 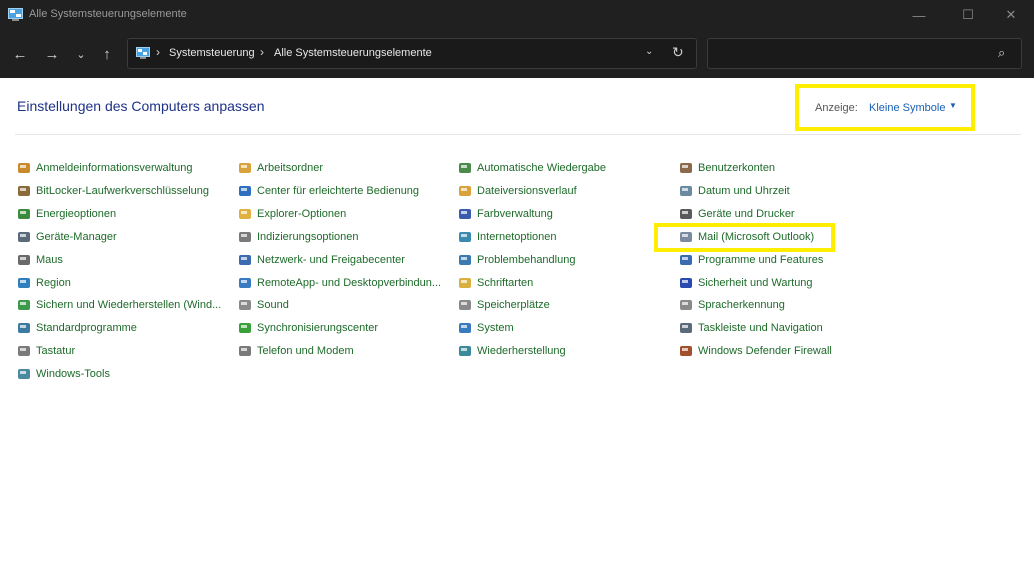 I want to click on control-panel-item: Indizierungsoptionen, so click(x=298, y=237).